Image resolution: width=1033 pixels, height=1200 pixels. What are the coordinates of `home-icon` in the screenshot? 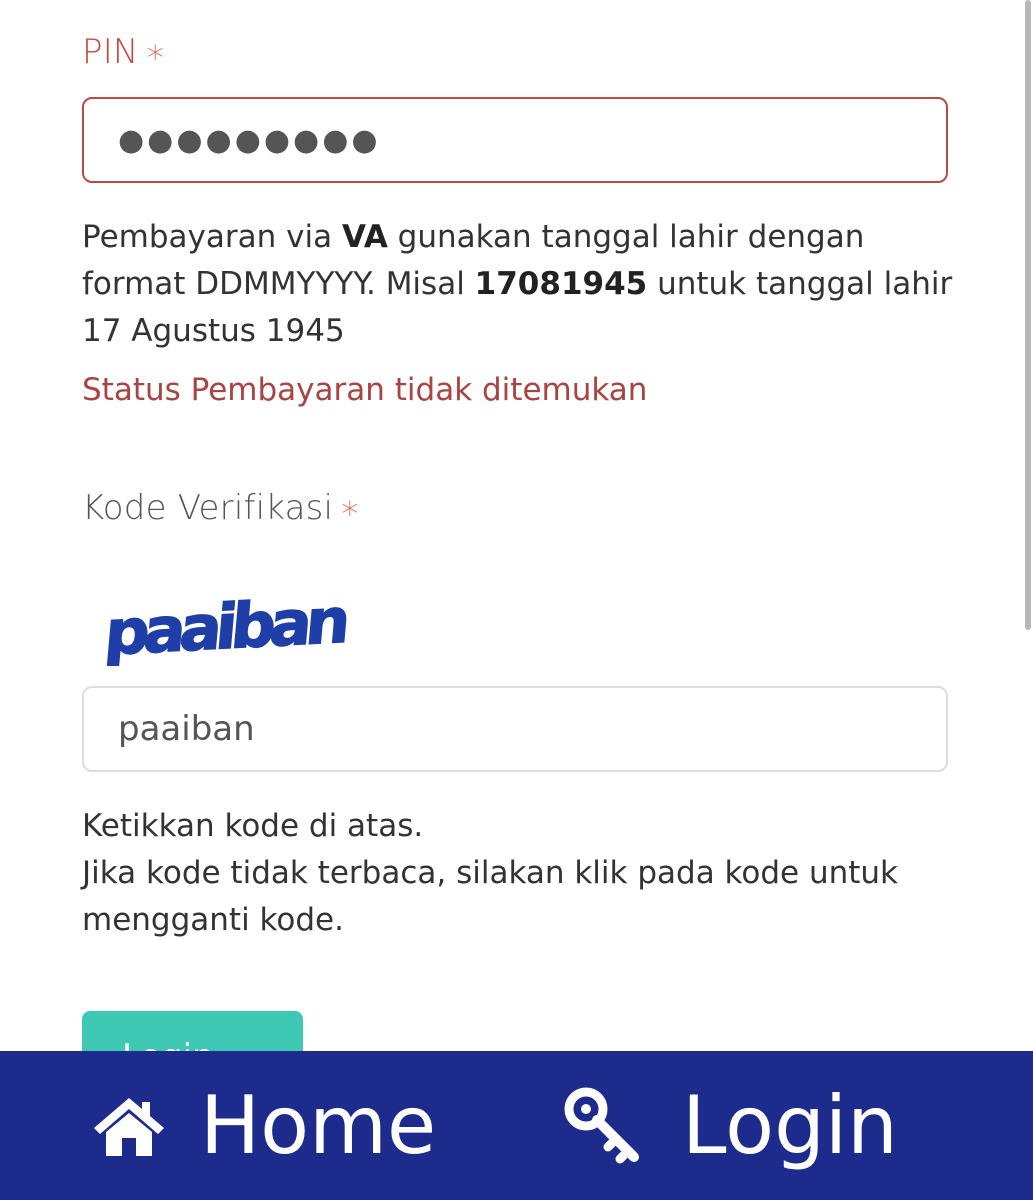 It's located at (129, 1126).